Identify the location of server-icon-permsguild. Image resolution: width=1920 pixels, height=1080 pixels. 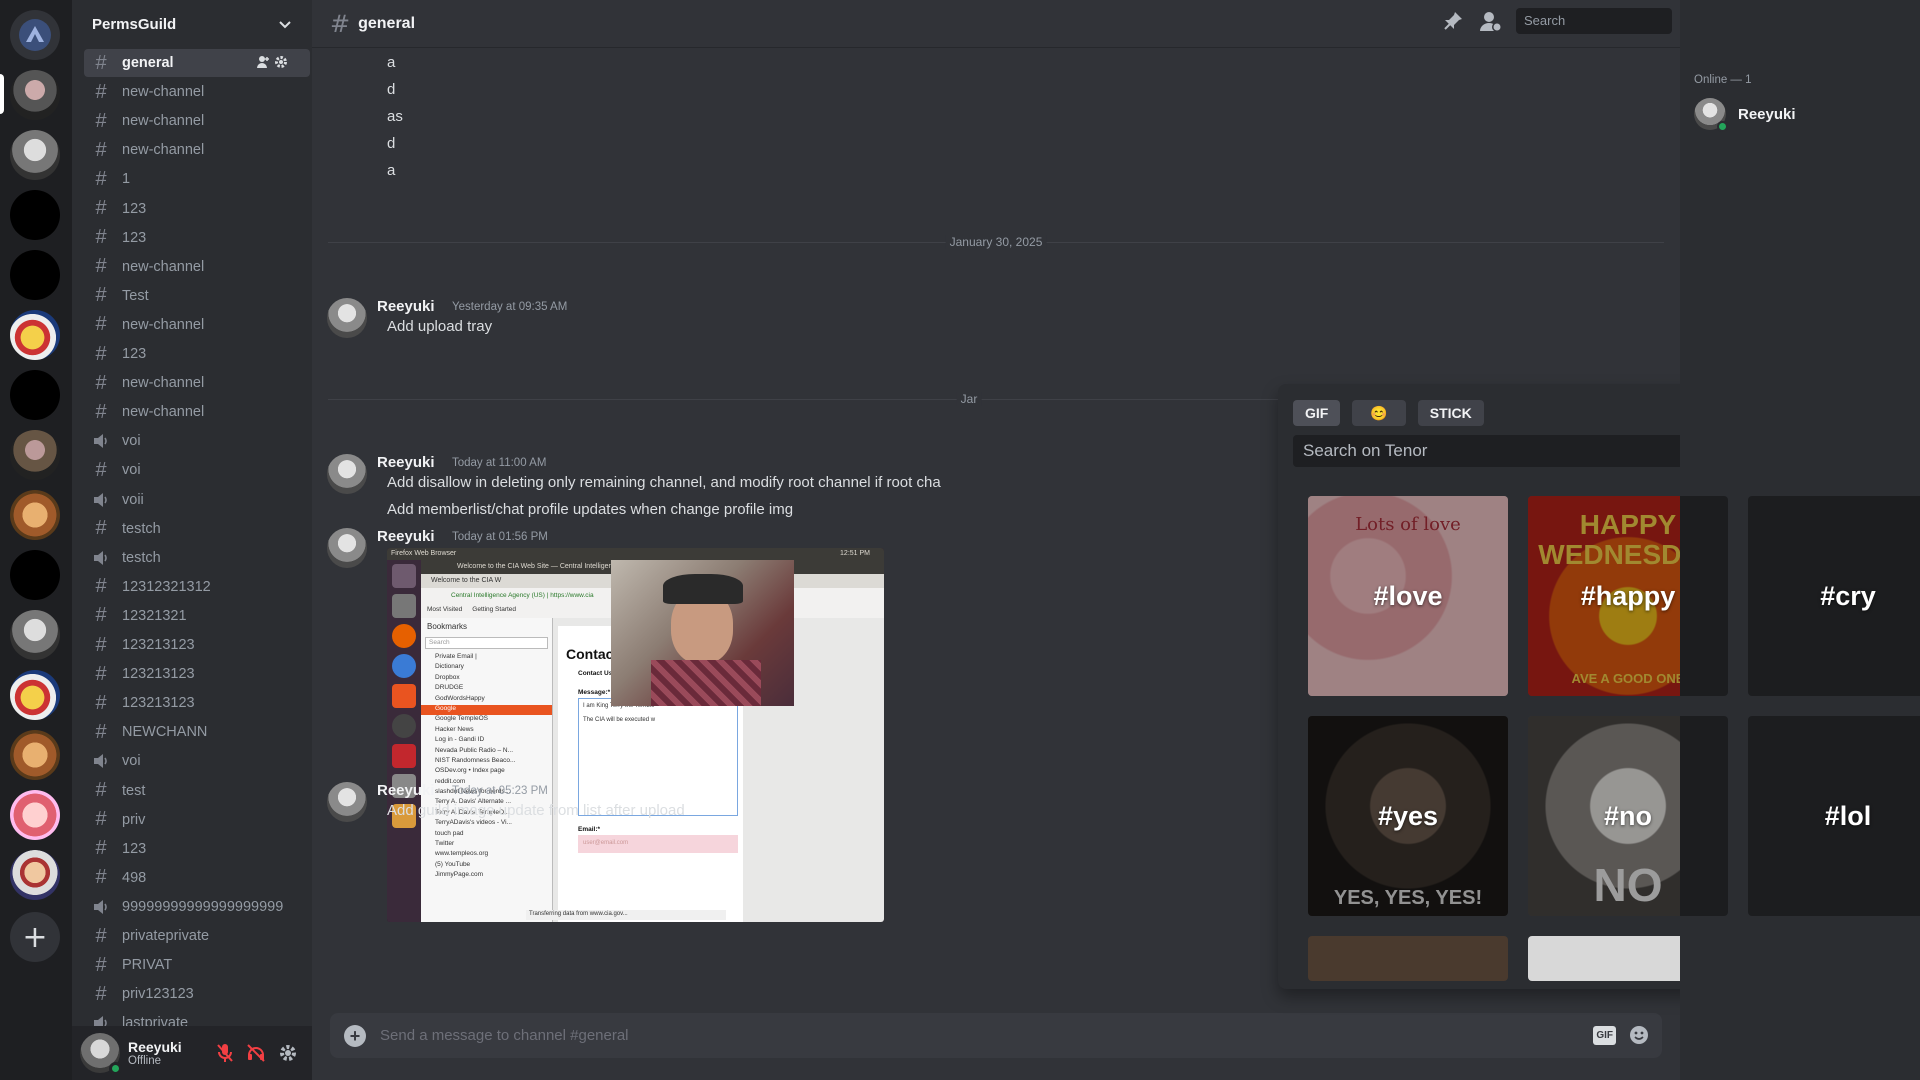
(35, 95).